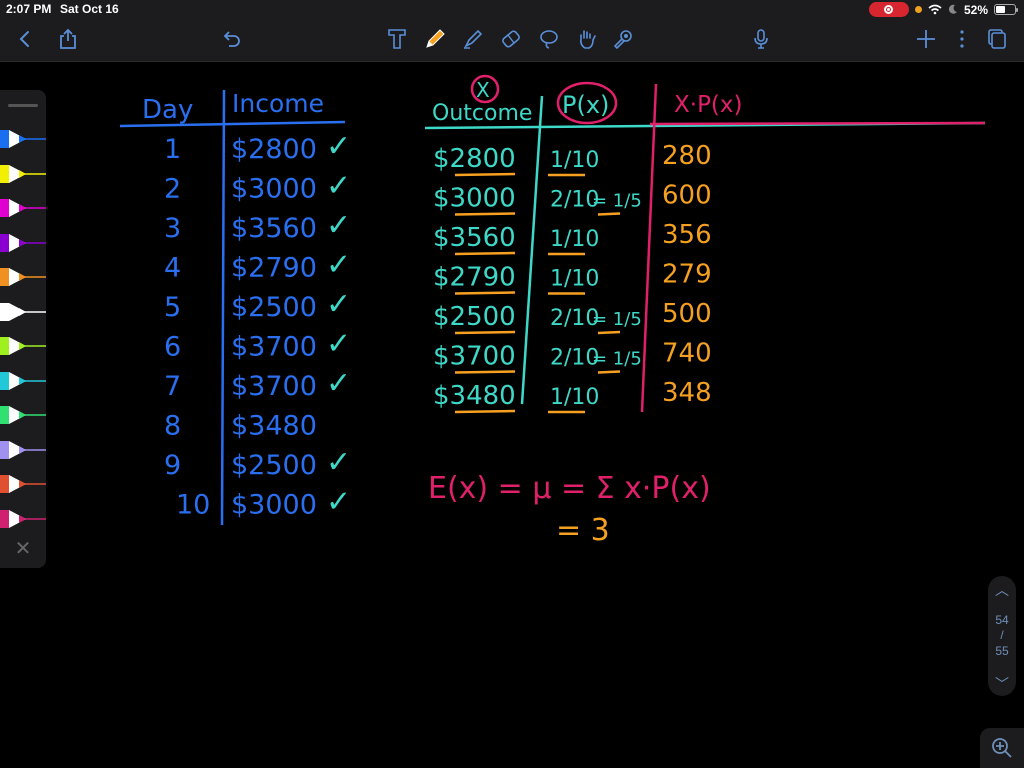 This screenshot has height=768, width=1024. I want to click on right-table-row: $3700 2/10= 1/5 740, so click(572, 356).